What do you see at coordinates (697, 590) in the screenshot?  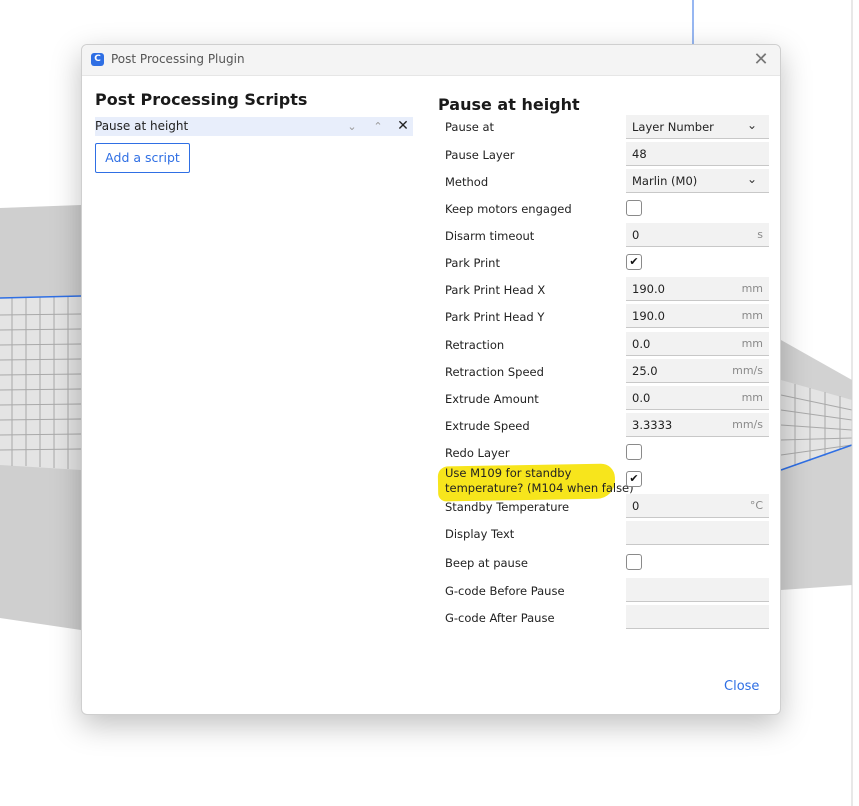 I see `gcode-before-input` at bounding box center [697, 590].